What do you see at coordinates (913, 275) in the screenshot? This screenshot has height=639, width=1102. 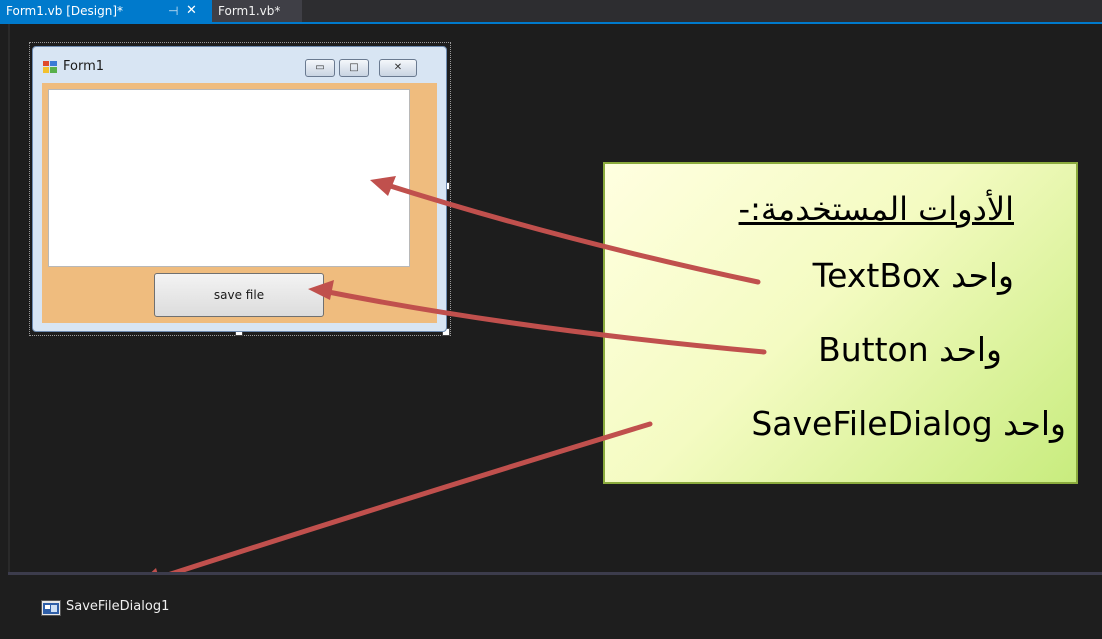 I see `callout-line-textbox: واحد TextBox` at bounding box center [913, 275].